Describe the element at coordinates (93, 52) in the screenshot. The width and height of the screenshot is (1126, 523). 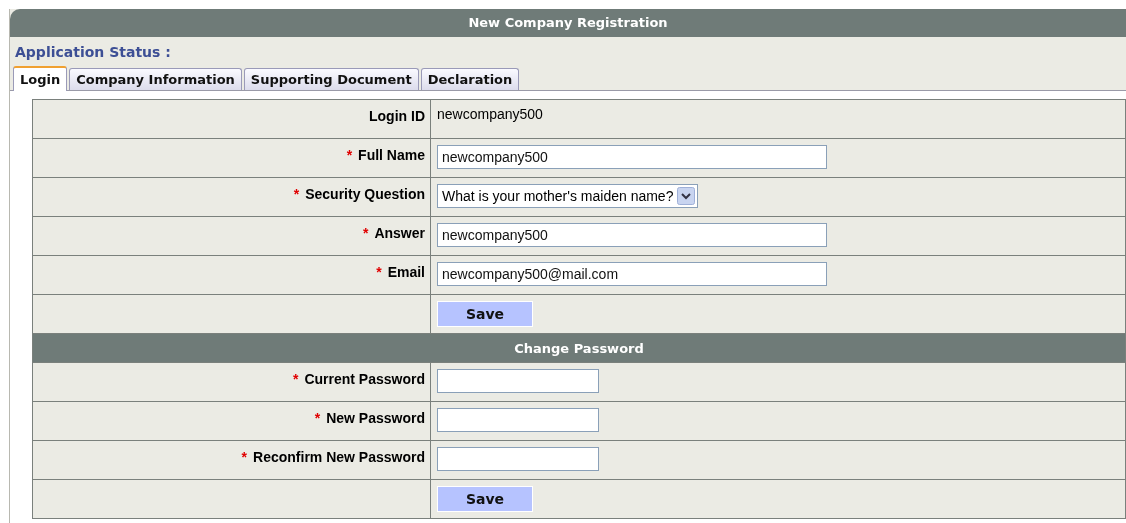
I see `application-status-label: Application Status :` at that location.